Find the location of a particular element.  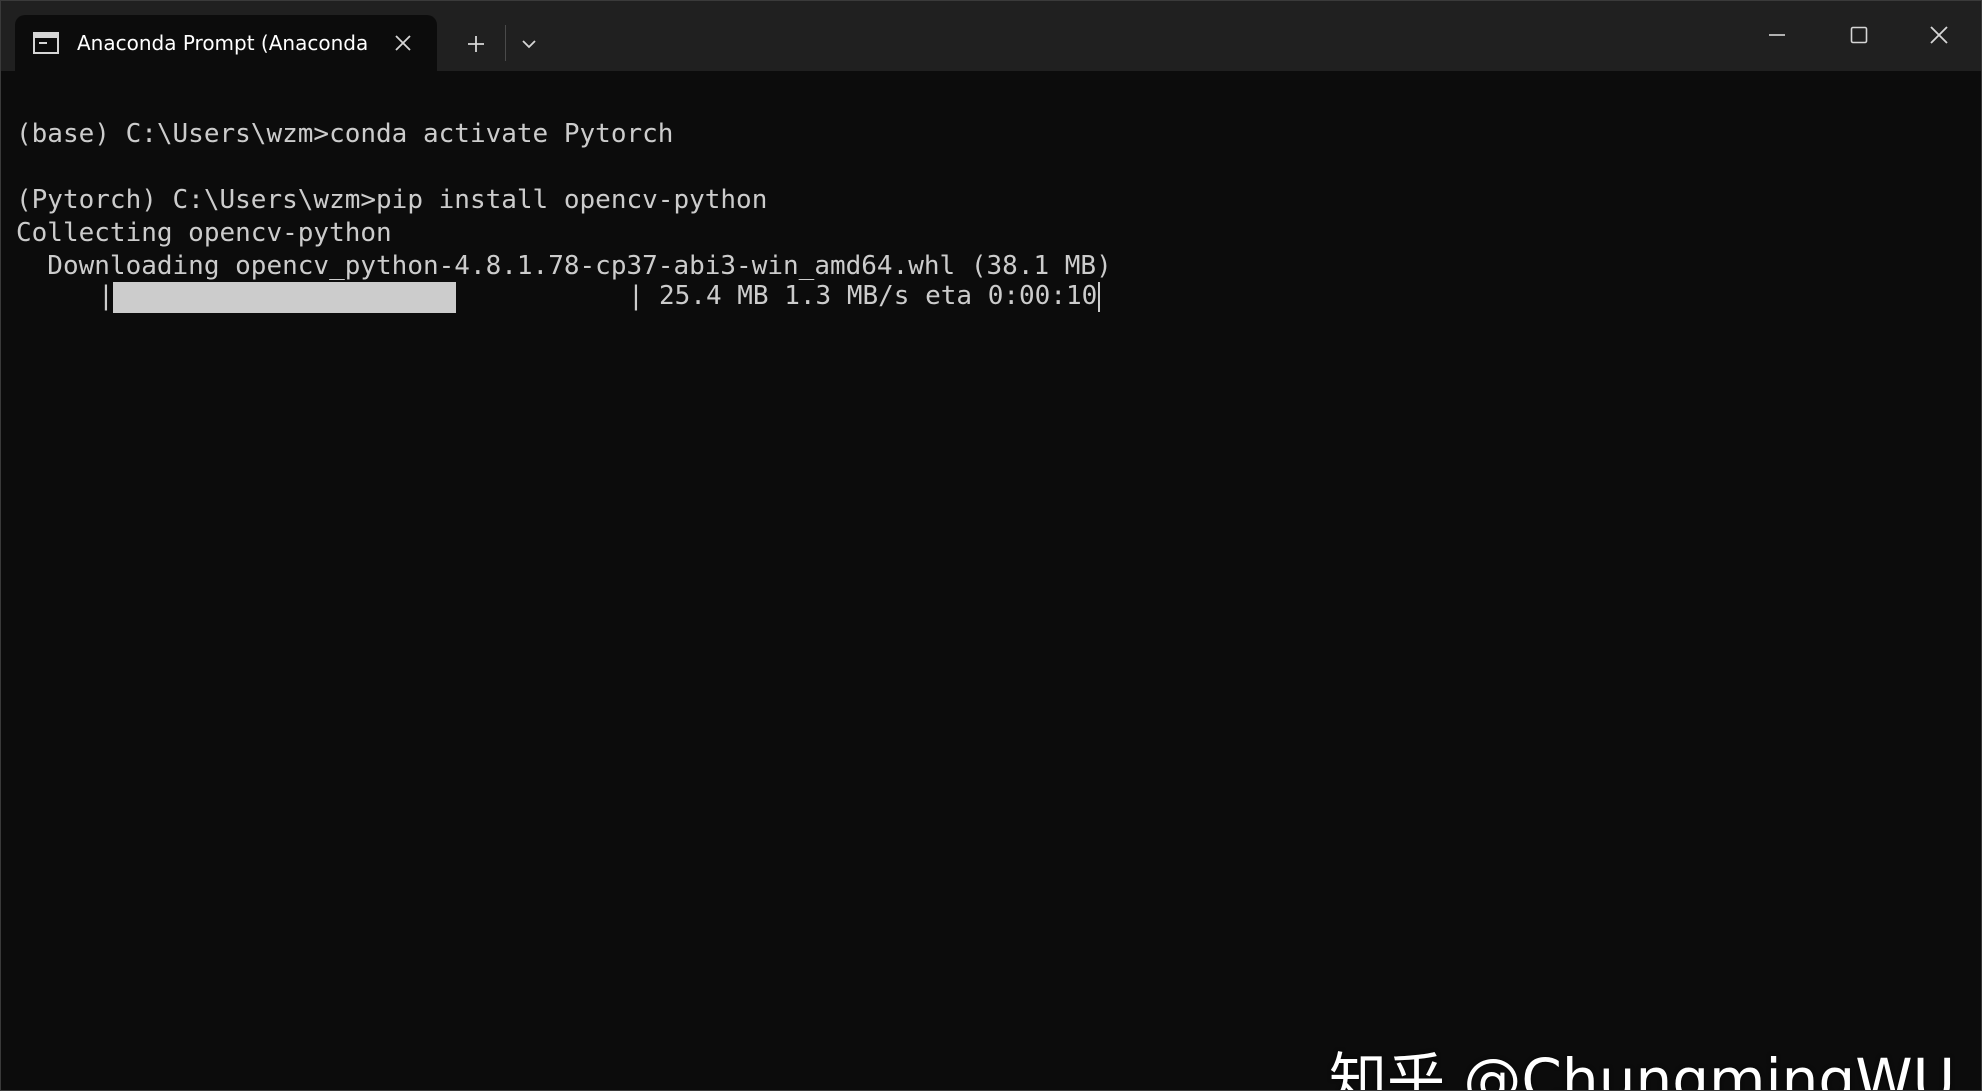

progress-stats: 25.4 MB 1.3 MB/s eta 0:00:10 is located at coordinates (880, 296).